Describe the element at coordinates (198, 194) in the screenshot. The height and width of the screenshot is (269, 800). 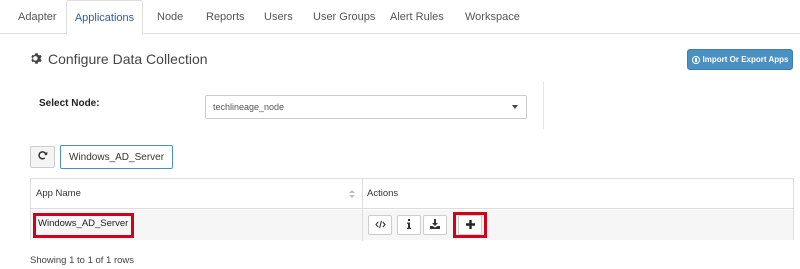
I see `column-header-app-name: App Name` at that location.